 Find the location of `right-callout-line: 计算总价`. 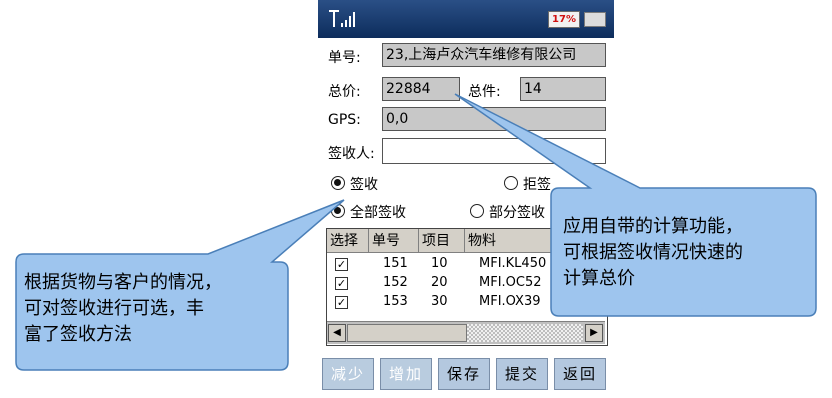

right-callout-line: 计算总价 is located at coordinates (599, 278).